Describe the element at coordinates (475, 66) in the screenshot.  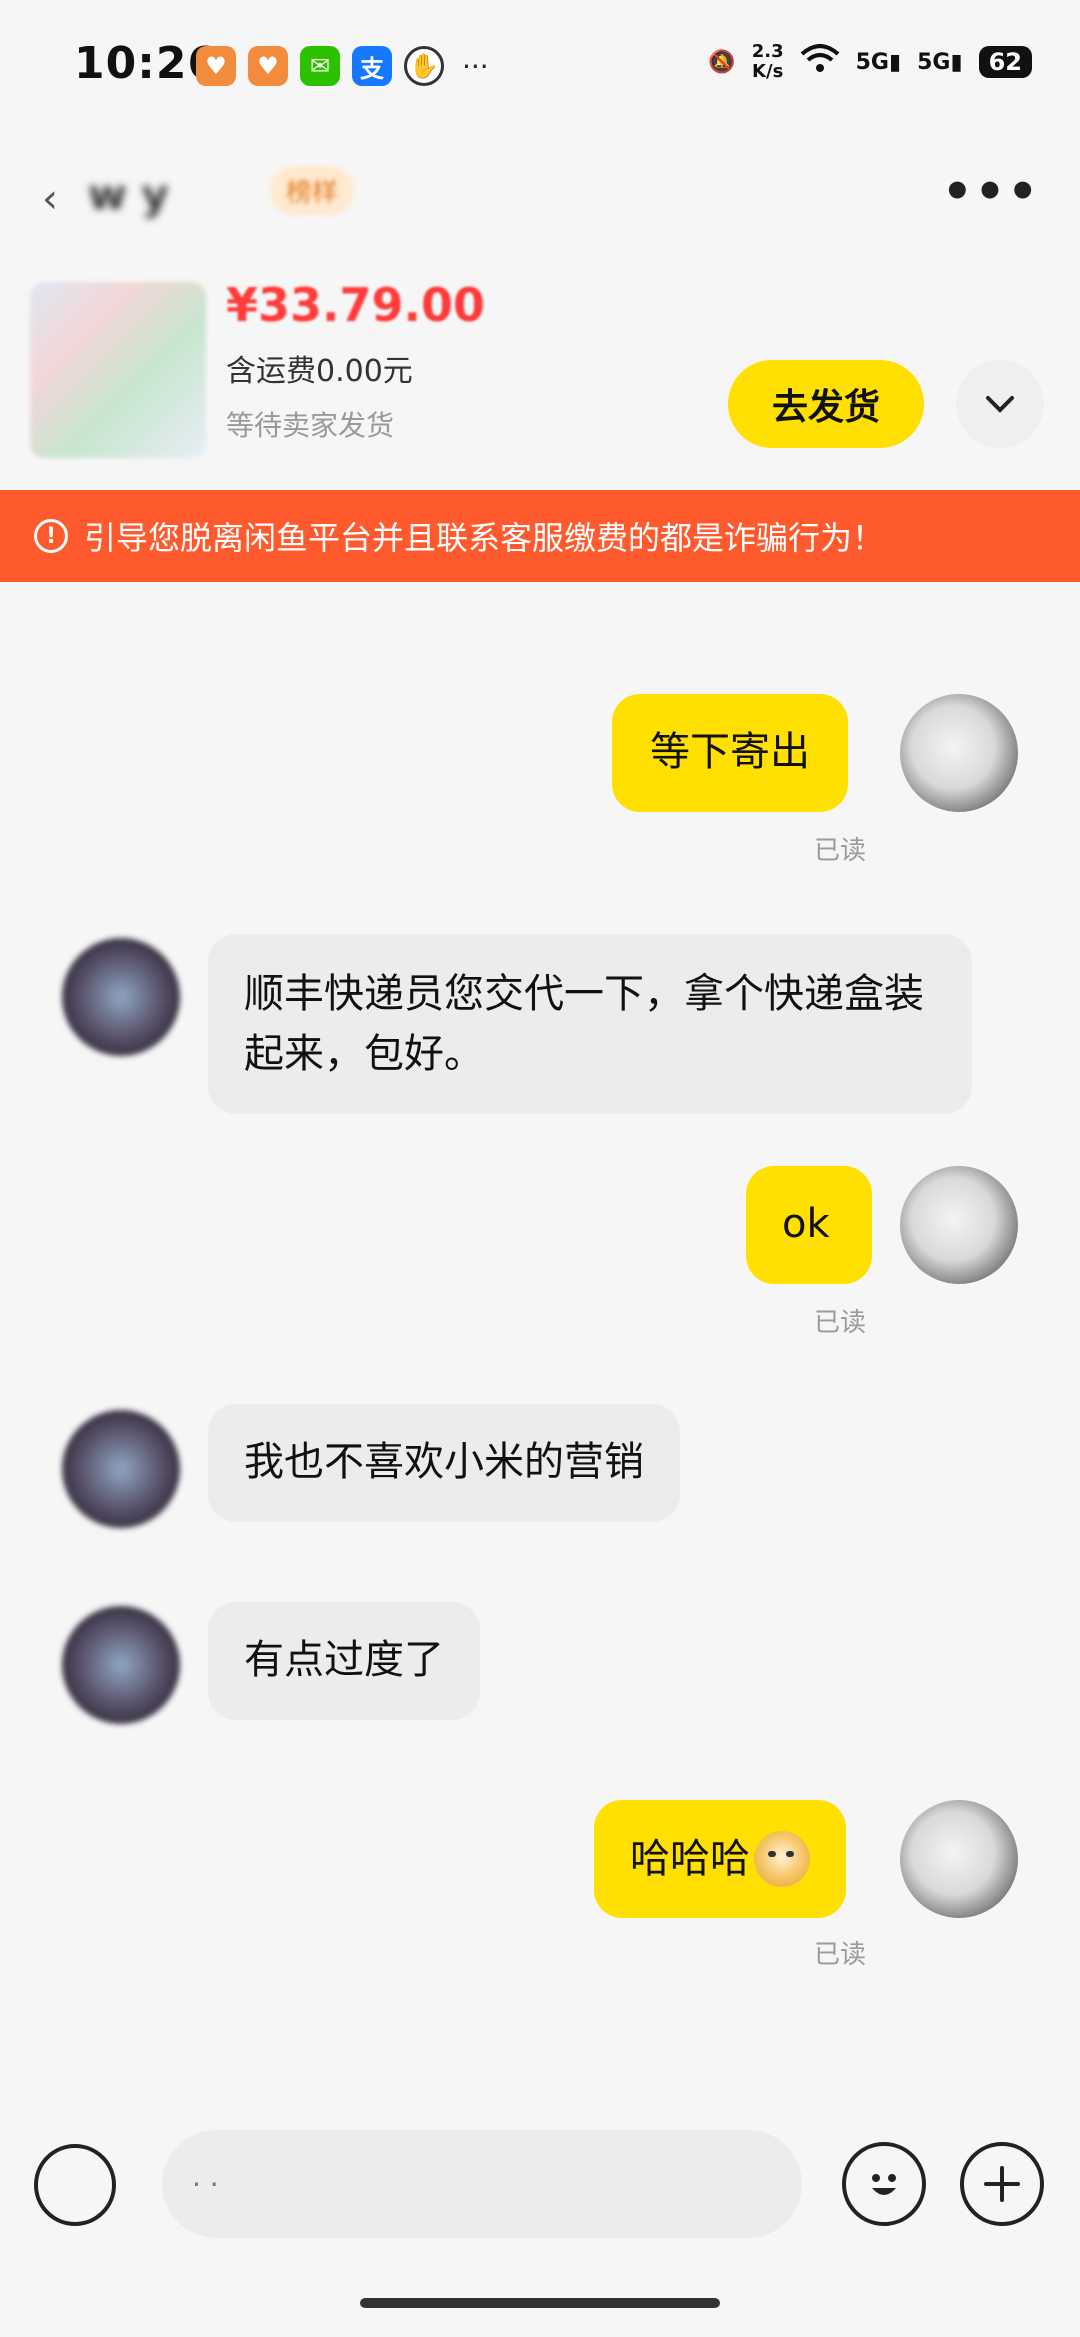
I see `more-notifications-icon: ···` at that location.